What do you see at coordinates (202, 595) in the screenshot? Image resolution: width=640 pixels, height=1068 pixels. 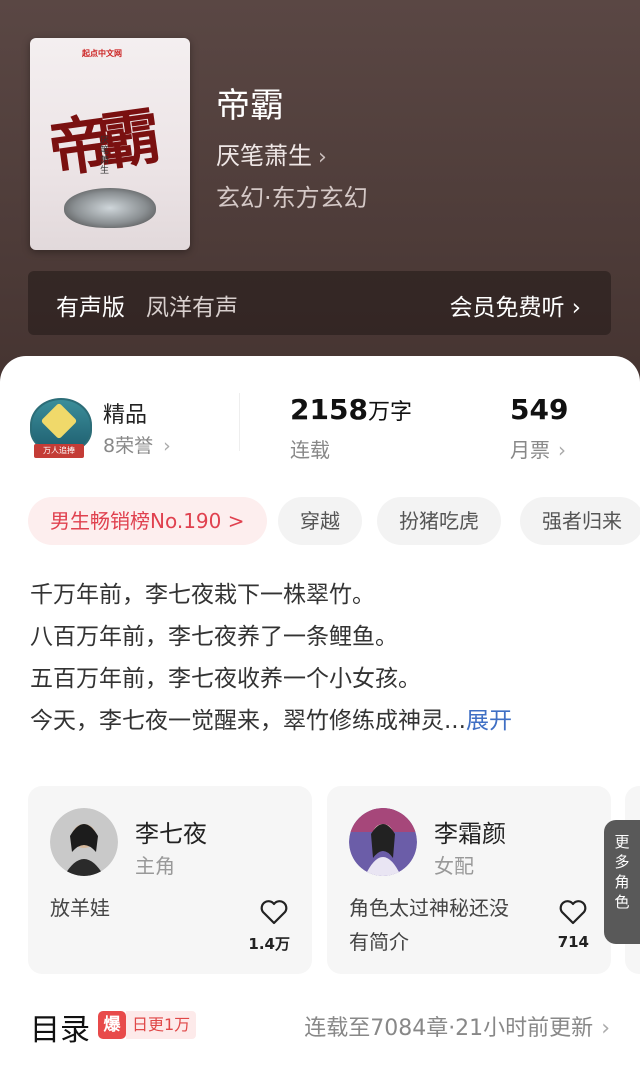 I see `description-line: 千万年前，李七夜栽下一株翠竹。` at bounding box center [202, 595].